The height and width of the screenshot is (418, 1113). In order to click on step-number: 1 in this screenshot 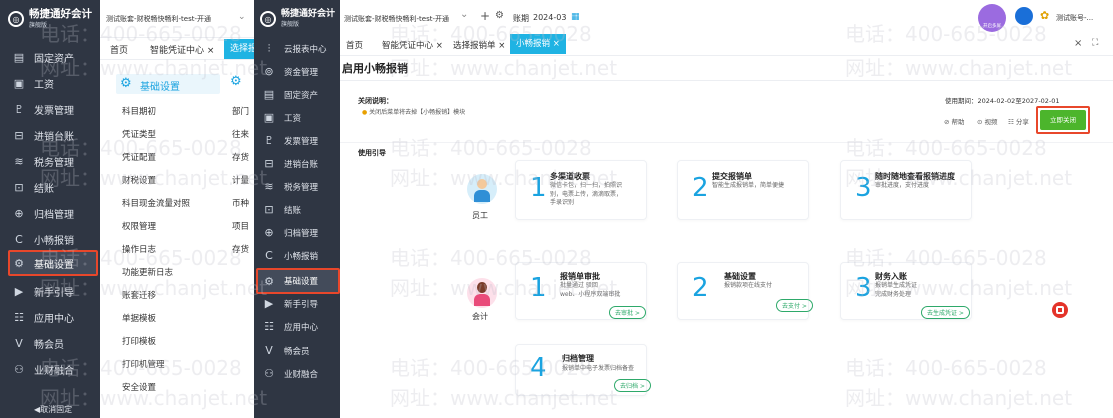, I will do `click(538, 188)`.